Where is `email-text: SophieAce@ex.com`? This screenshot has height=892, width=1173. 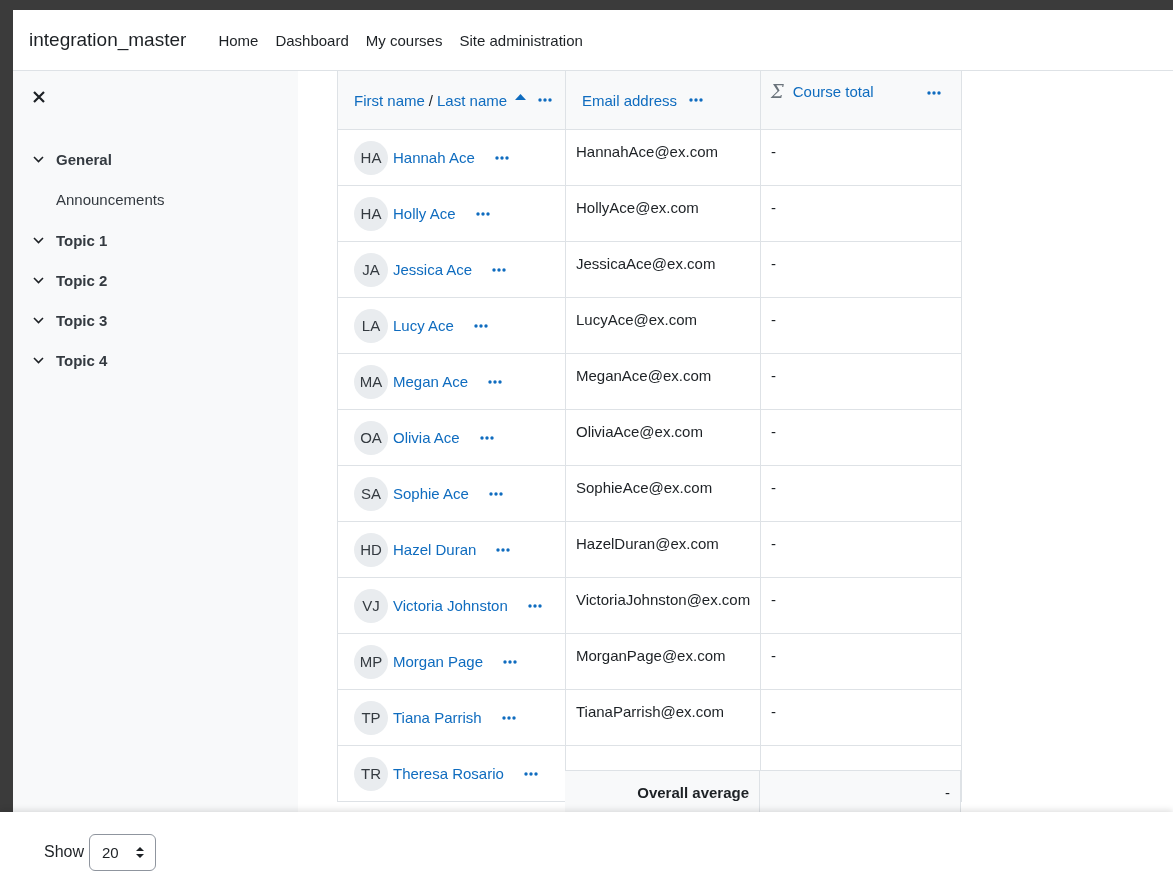
email-text: SophieAce@ex.com is located at coordinates (644, 487).